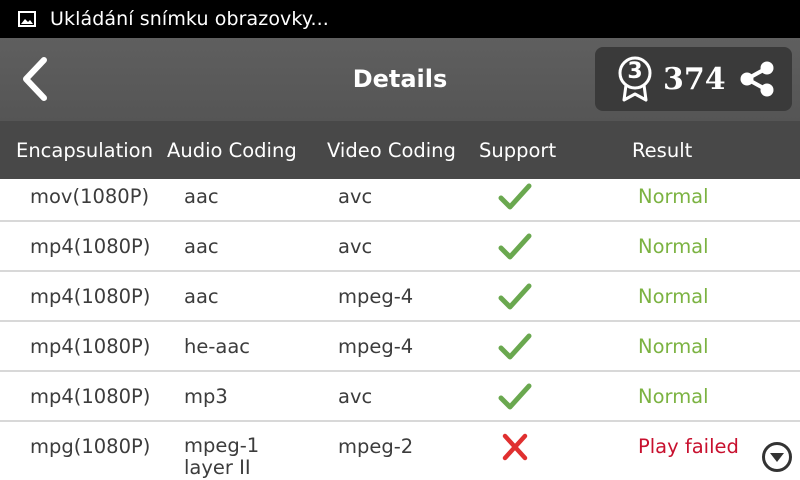 This screenshot has width=800, height=480. I want to click on table-row: mov(1080P) aac avc Normal, so click(400, 197).